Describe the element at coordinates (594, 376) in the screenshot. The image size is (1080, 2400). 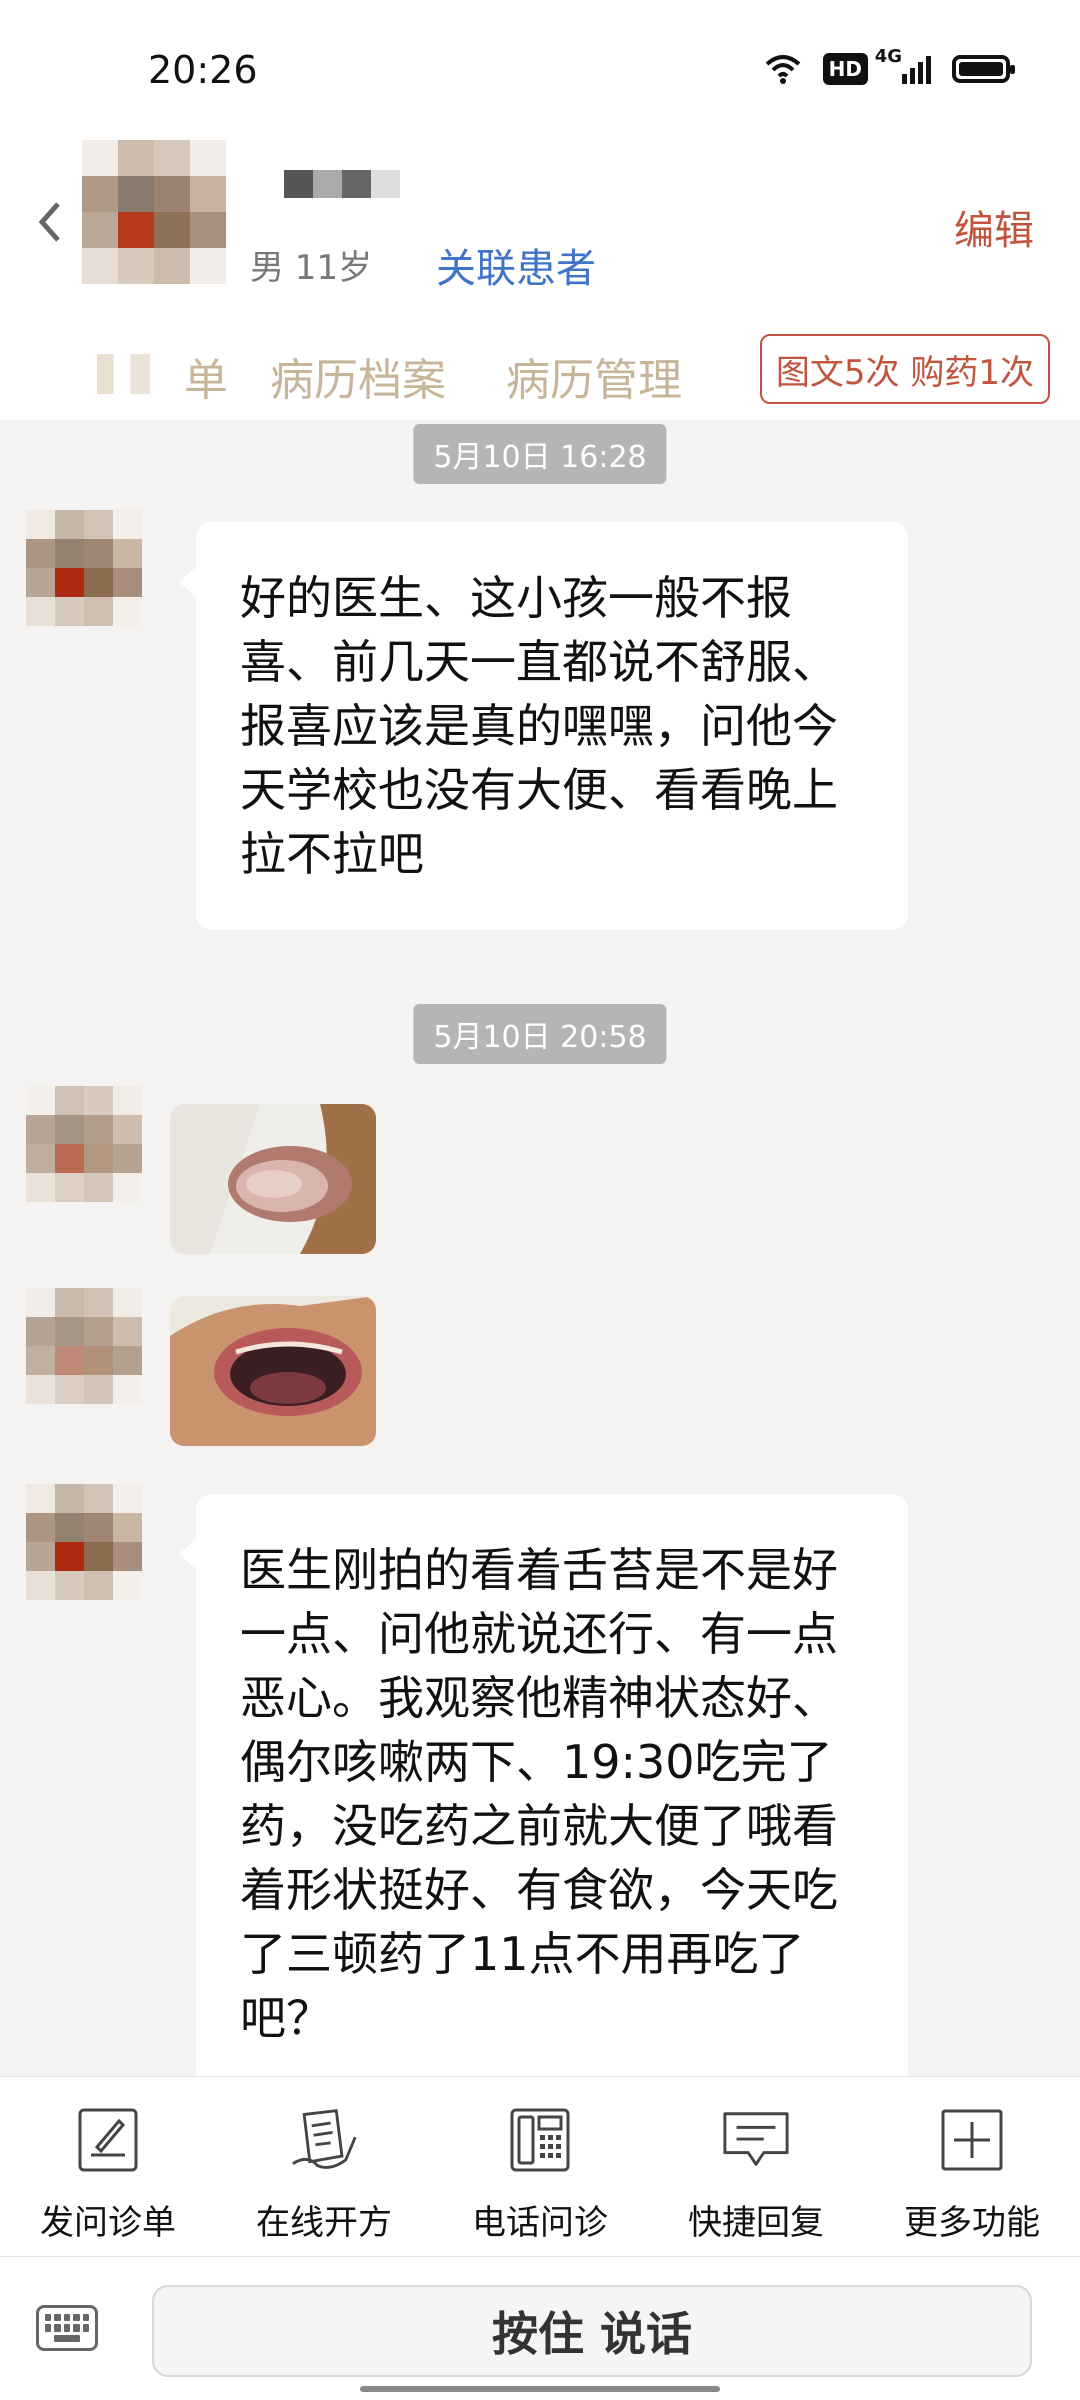
I see `tab-medical-management: 病历管理` at that location.